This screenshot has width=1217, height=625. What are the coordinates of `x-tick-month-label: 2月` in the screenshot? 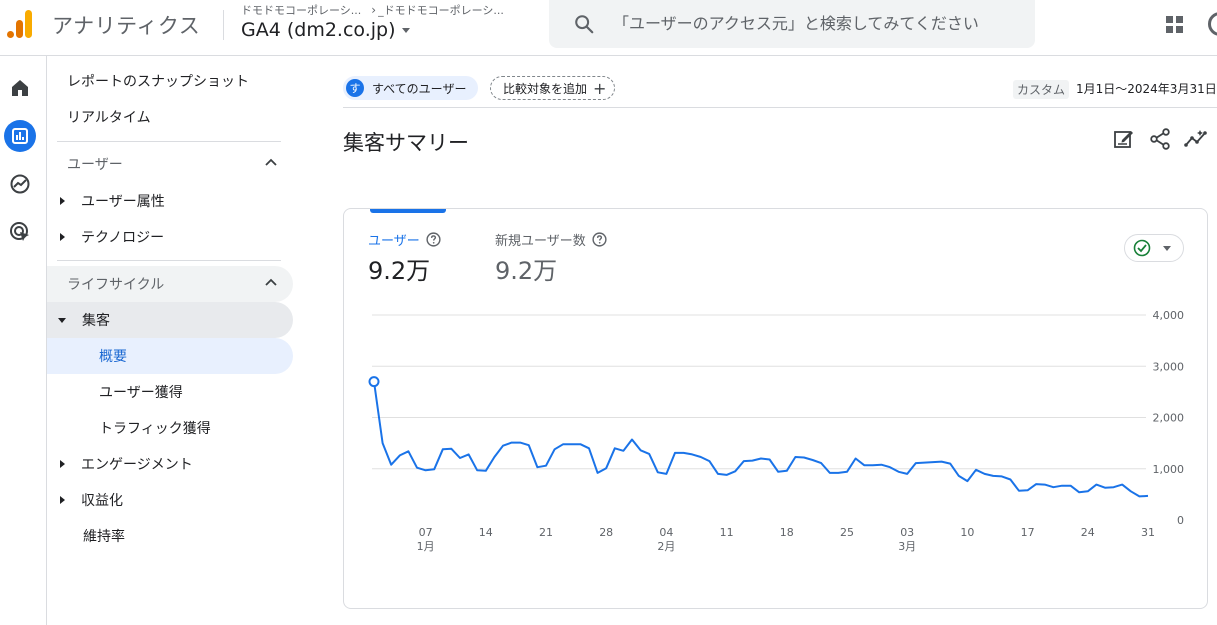 It's located at (666, 546).